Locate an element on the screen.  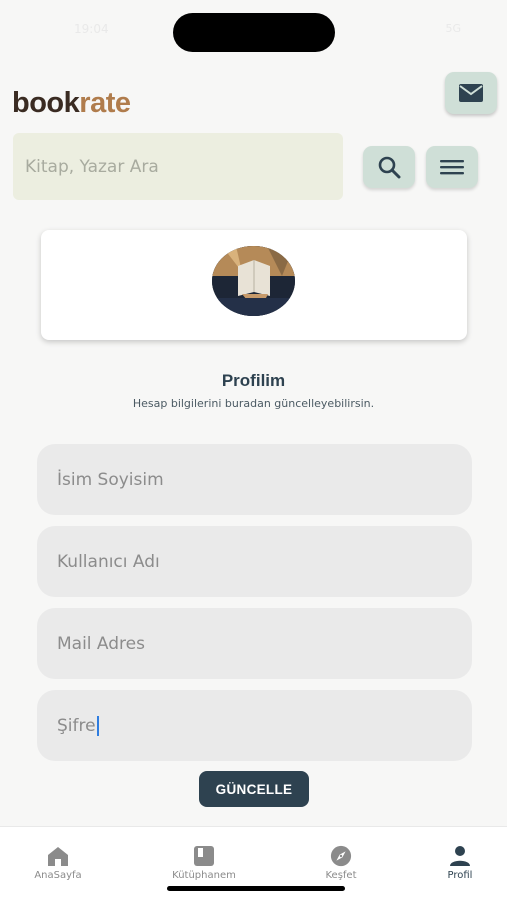
tab-profile: Profil is located at coordinates (458, 863).